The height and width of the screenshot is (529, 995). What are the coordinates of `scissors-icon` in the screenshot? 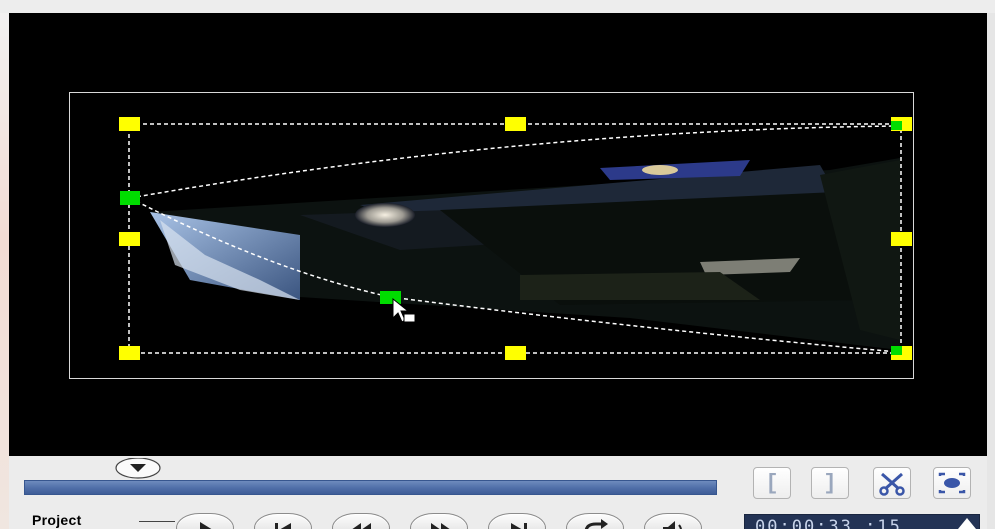 It's located at (892, 484).